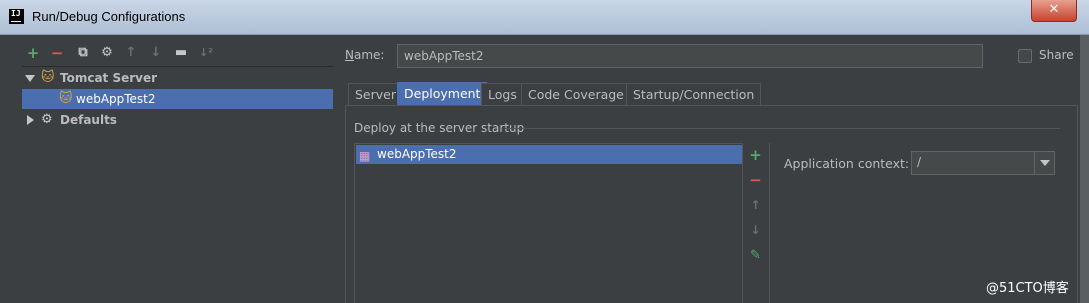 The image size is (1089, 303). Describe the element at coordinates (576, 94) in the screenshot. I see `tab-code-coverage: Code Coverage` at that location.